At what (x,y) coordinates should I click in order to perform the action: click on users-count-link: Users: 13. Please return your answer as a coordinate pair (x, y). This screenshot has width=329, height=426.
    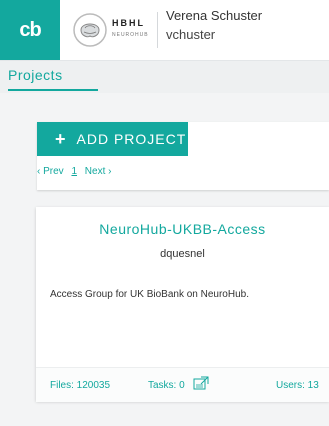
    Looking at the image, I should click on (297, 385).